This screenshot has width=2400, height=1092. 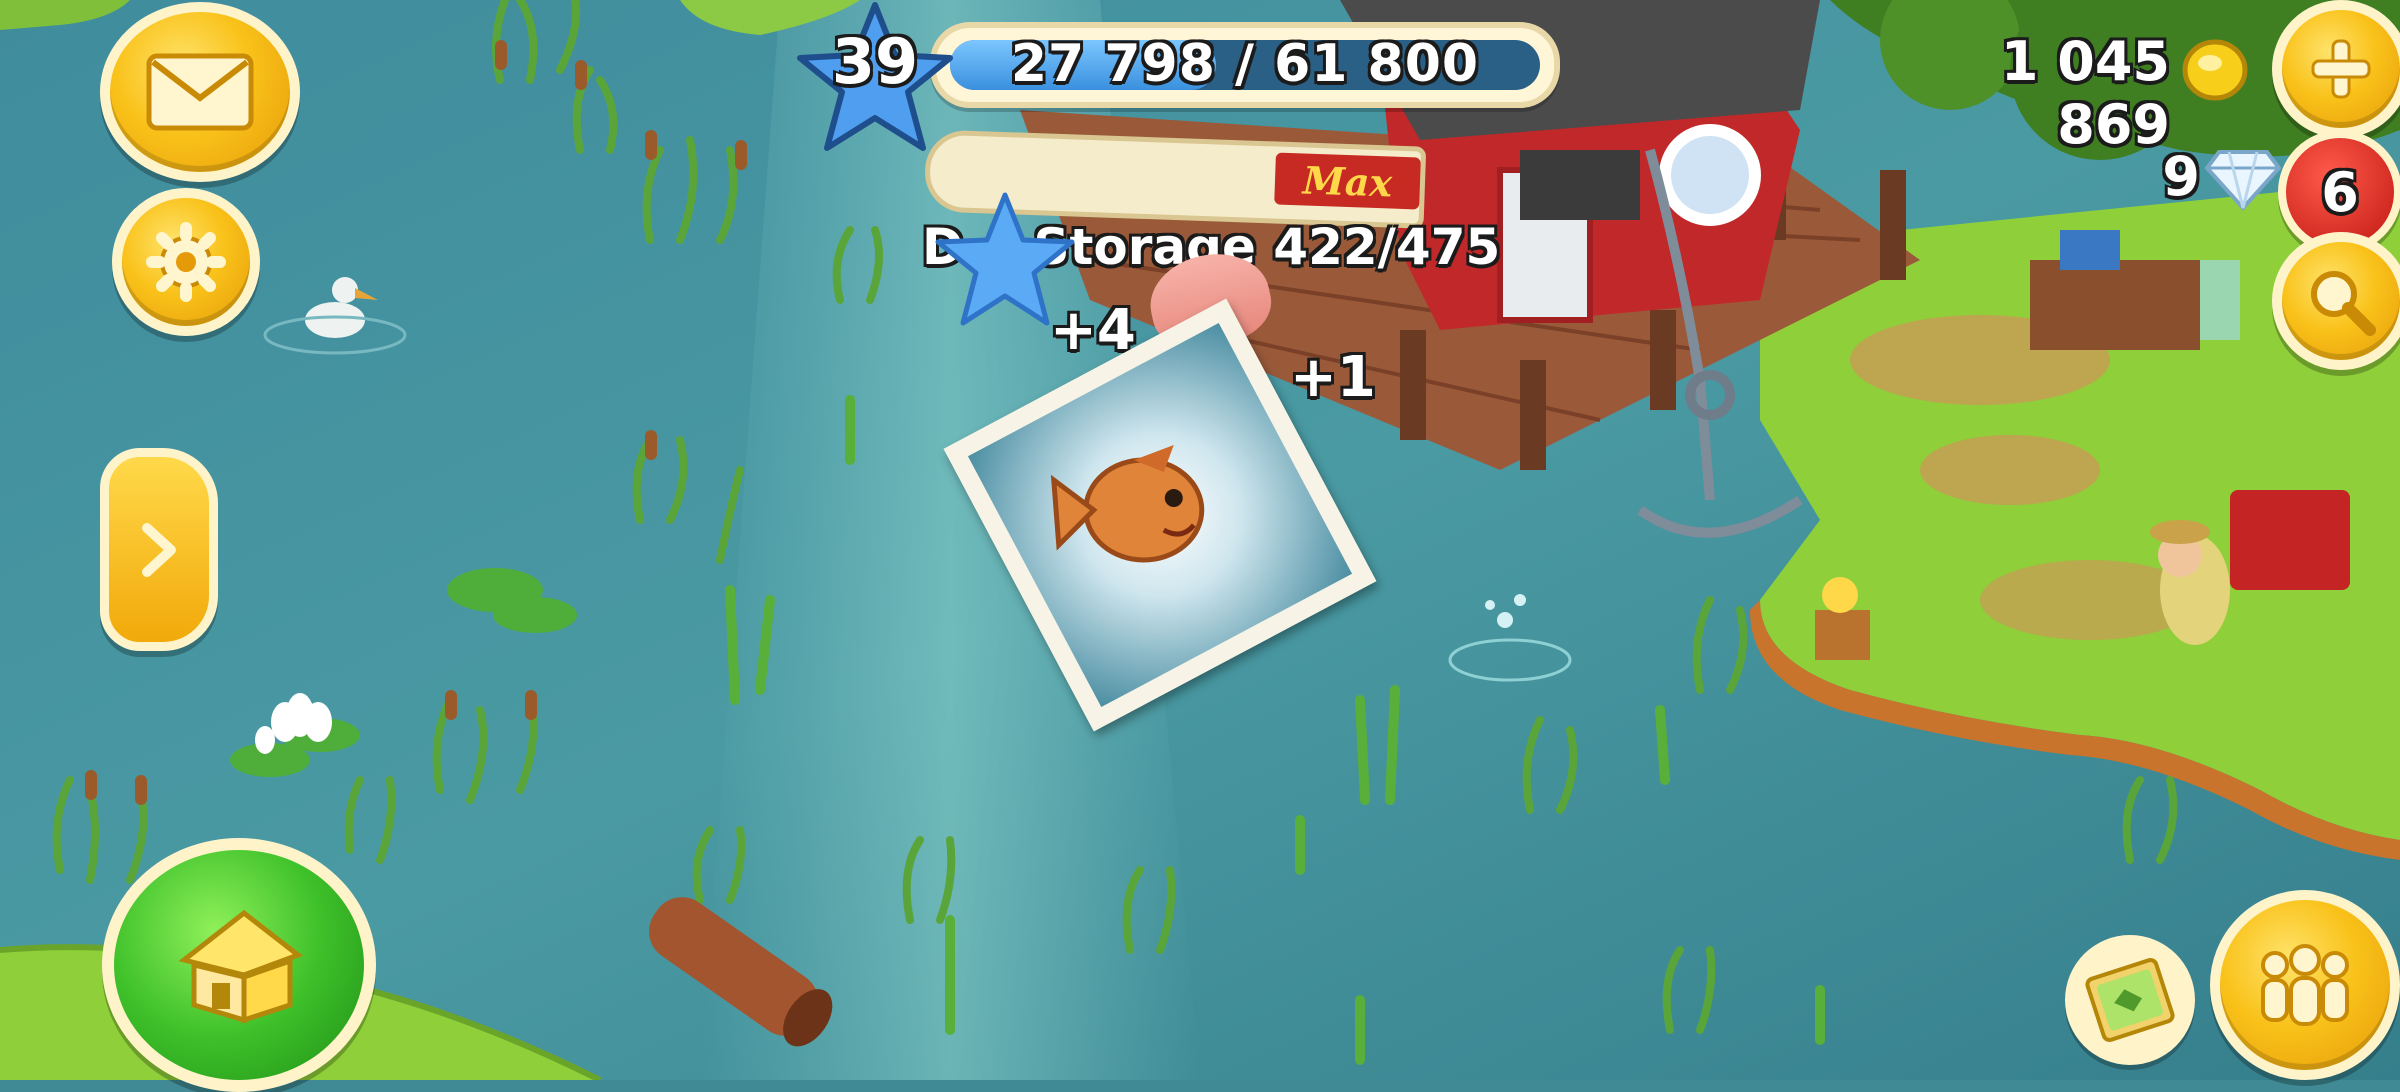 I want to click on max-tag: Max, so click(x=1347, y=181).